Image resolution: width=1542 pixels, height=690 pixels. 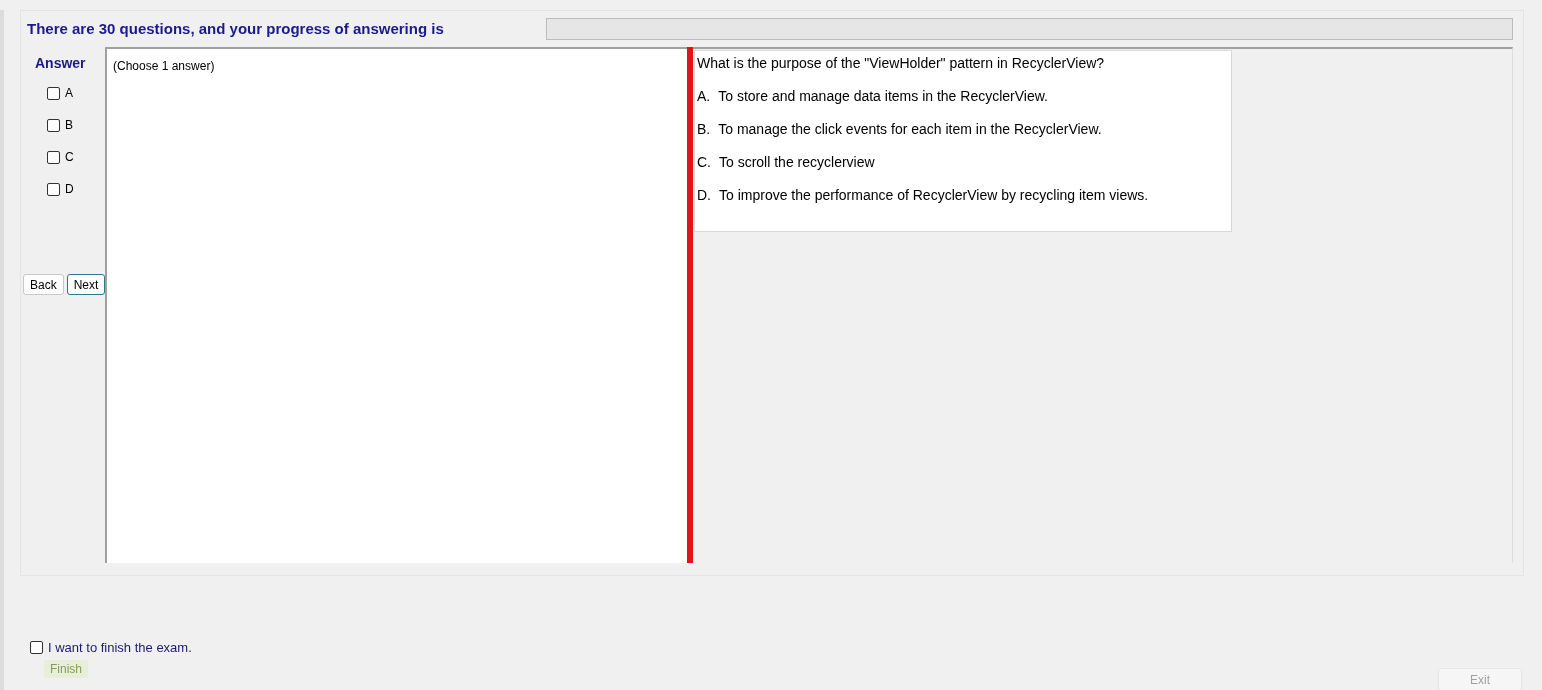 I want to click on choice-text: To improve the performance of RecyclerView by recycling item views., so click(x=934, y=195).